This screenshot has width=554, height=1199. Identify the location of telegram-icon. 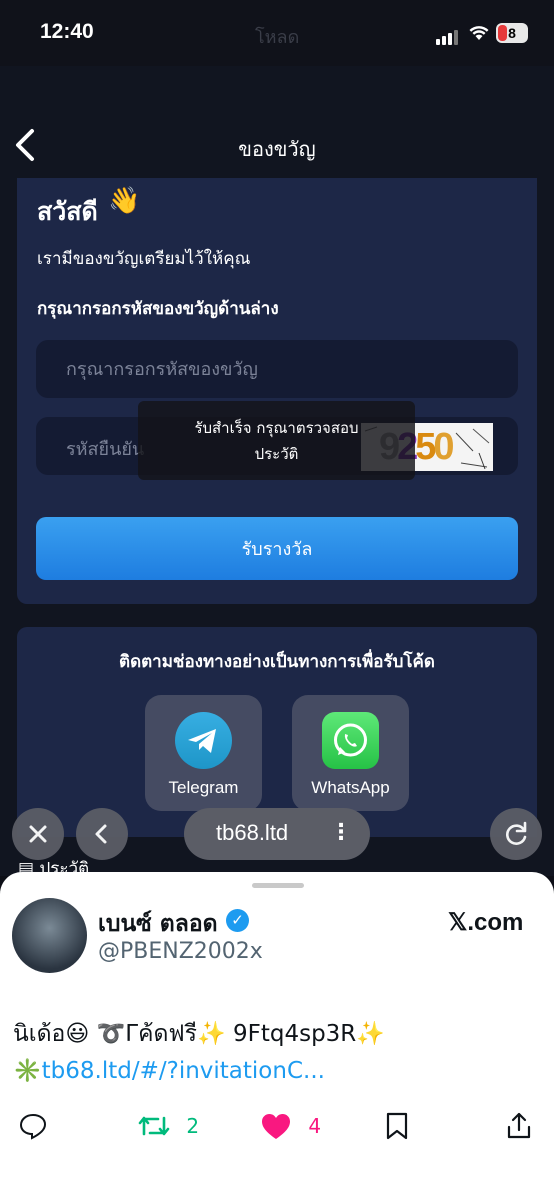
(203, 740).